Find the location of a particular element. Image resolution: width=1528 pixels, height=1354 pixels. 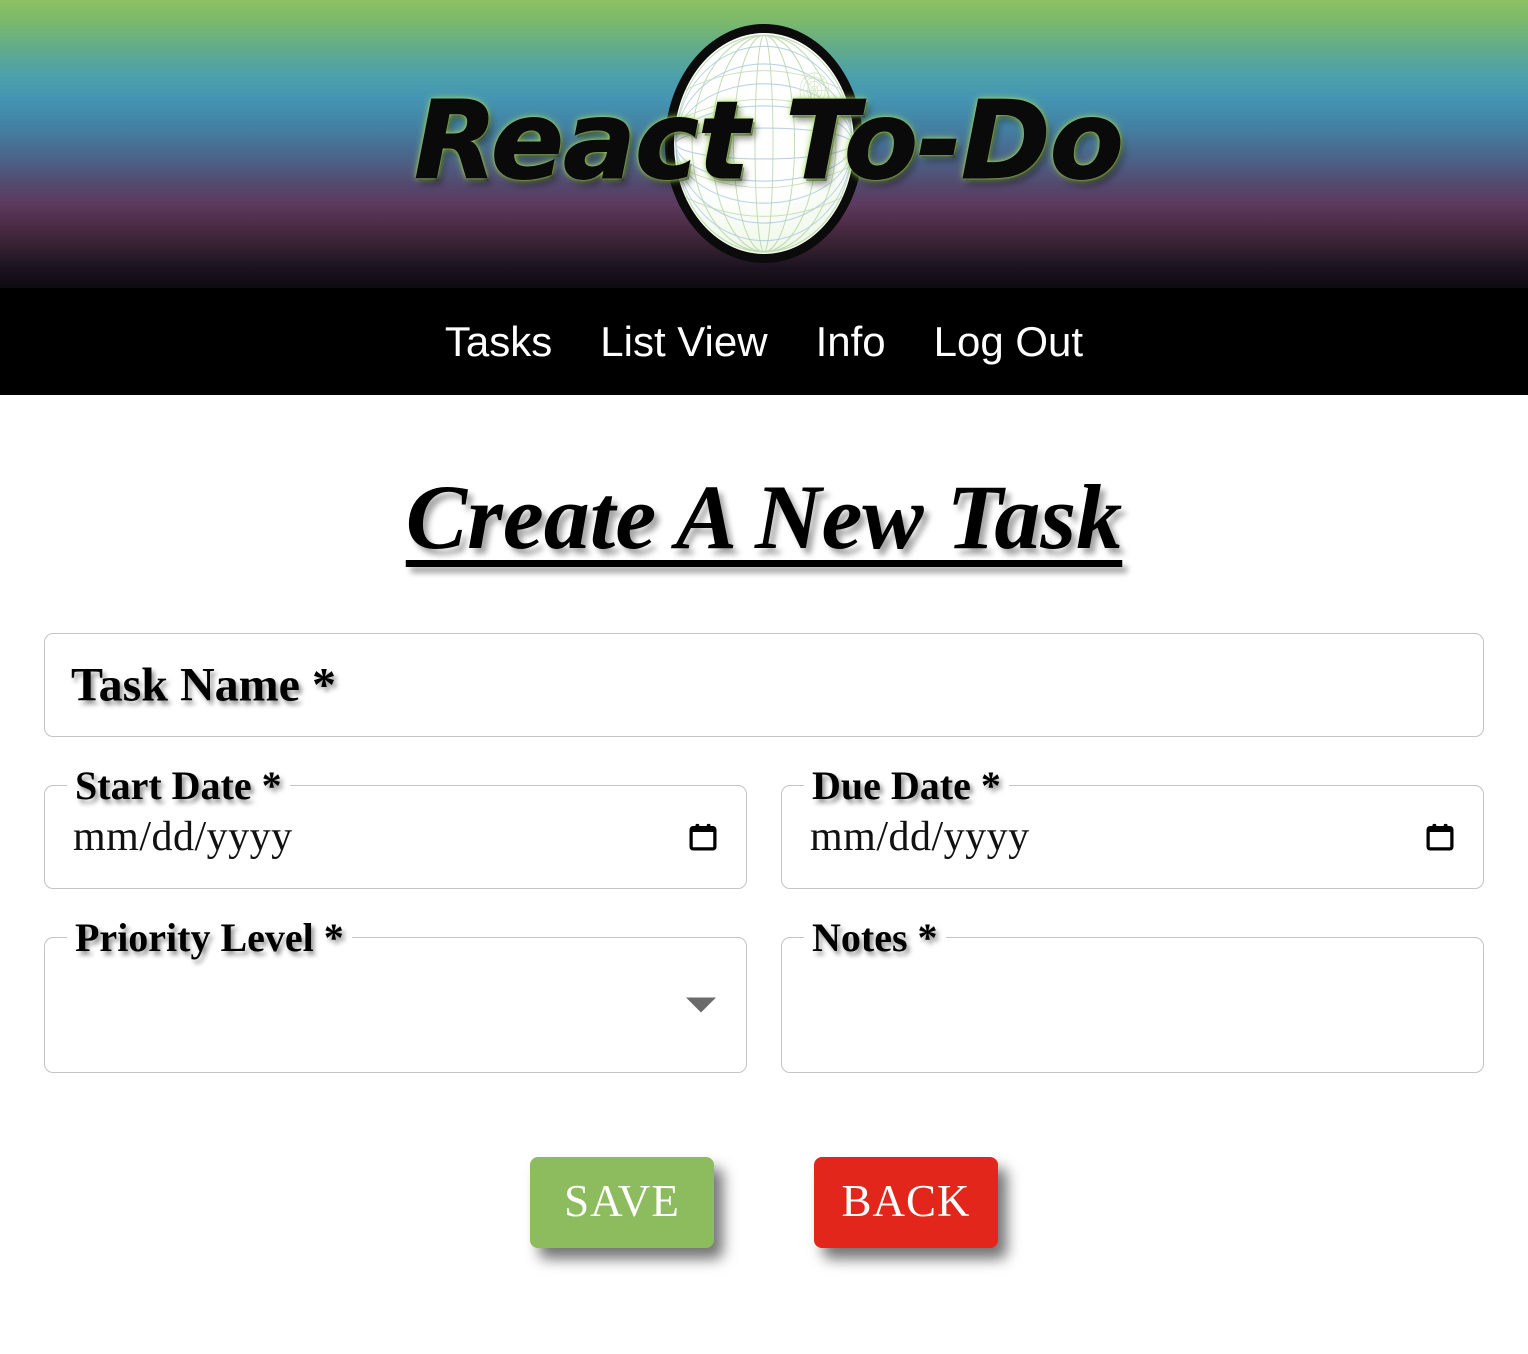

form-row-task-name: Task Name * is located at coordinates (764, 684).